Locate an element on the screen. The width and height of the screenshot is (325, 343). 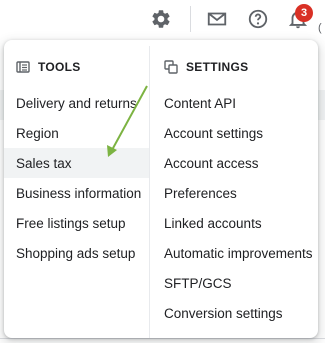
mail-button is located at coordinates (217, 19).